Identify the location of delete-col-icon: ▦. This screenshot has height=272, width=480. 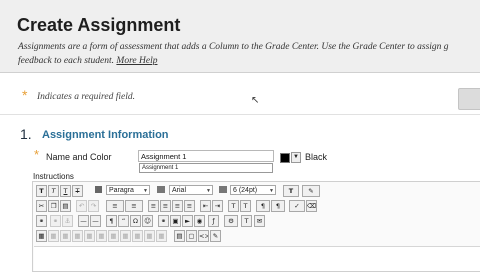
(137, 236).